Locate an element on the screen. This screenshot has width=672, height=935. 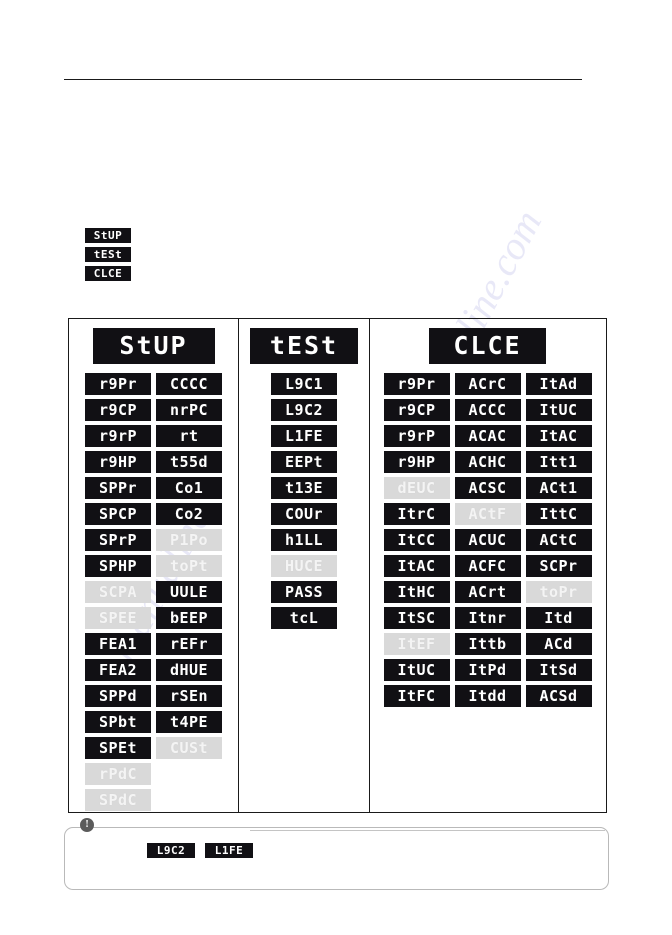
display-header: StUP is located at coordinates (153, 346).